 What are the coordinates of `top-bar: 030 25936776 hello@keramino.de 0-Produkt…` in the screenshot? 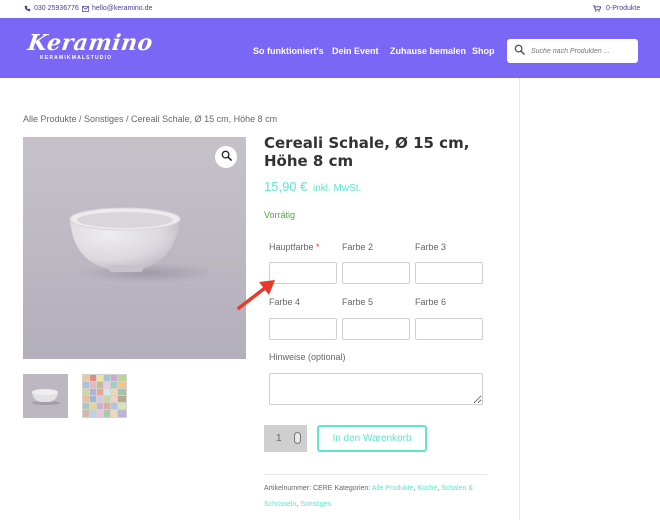 It's located at (330, 9).